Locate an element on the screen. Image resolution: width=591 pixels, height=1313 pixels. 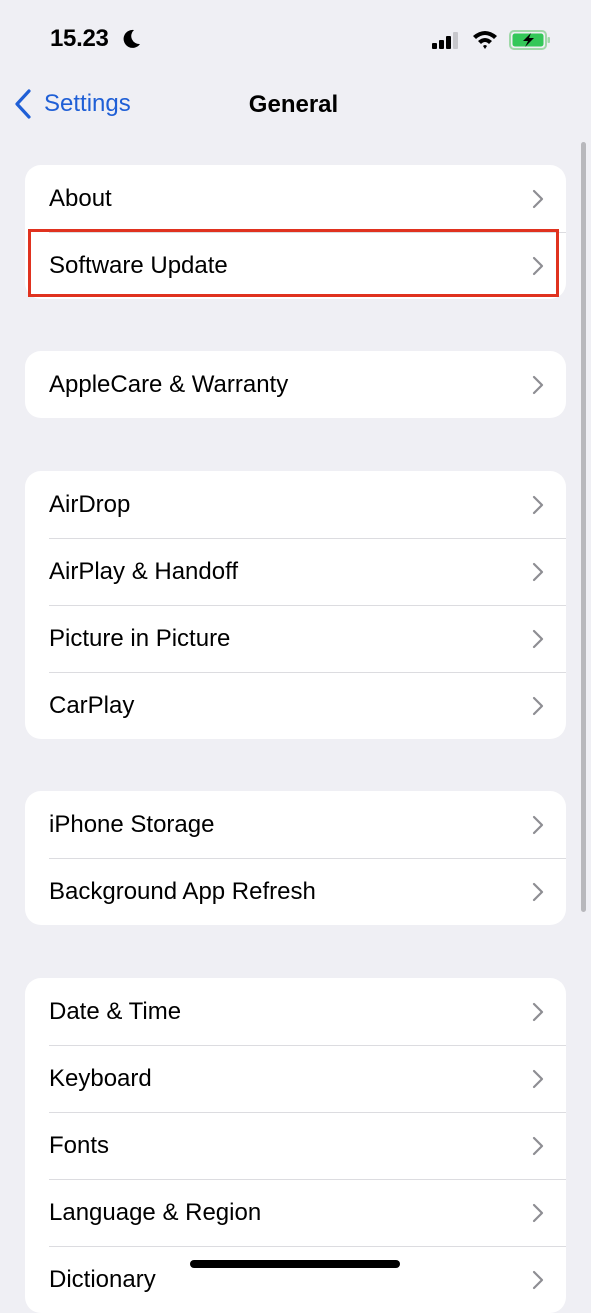
row-label: Date & Time is located at coordinates (115, 1011).